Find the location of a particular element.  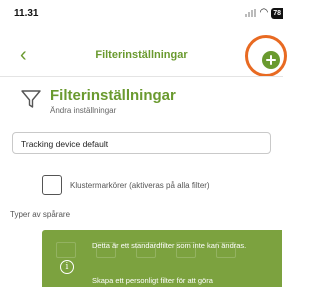

info-circle-icon: i is located at coordinates (67, 267).